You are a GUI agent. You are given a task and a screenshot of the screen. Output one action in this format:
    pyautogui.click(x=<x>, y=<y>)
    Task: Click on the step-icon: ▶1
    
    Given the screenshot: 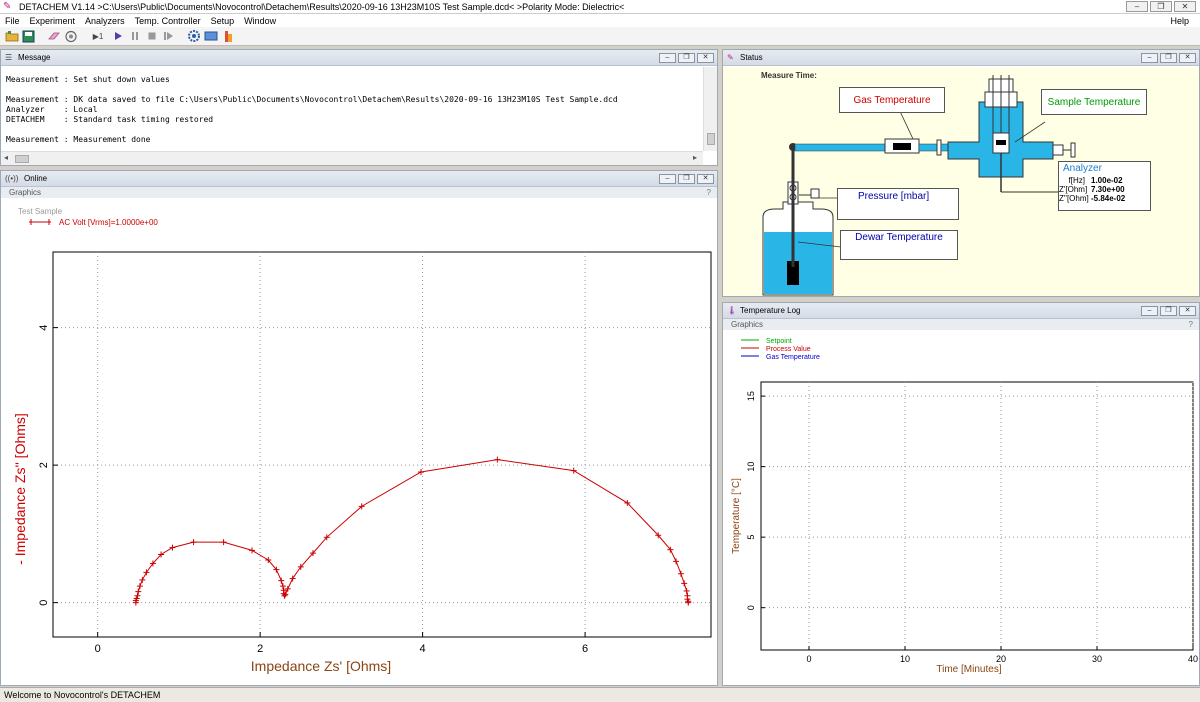 What is the action you would take?
    pyautogui.click(x=98, y=36)
    